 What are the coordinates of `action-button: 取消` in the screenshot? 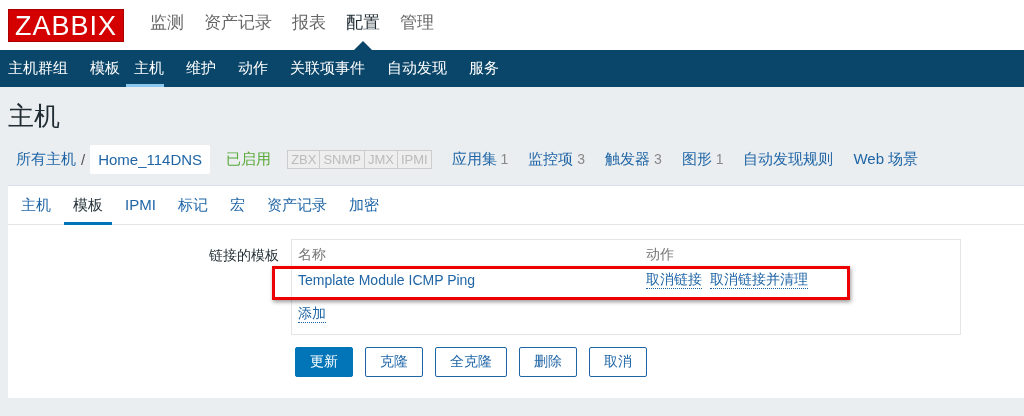 It's located at (618, 362).